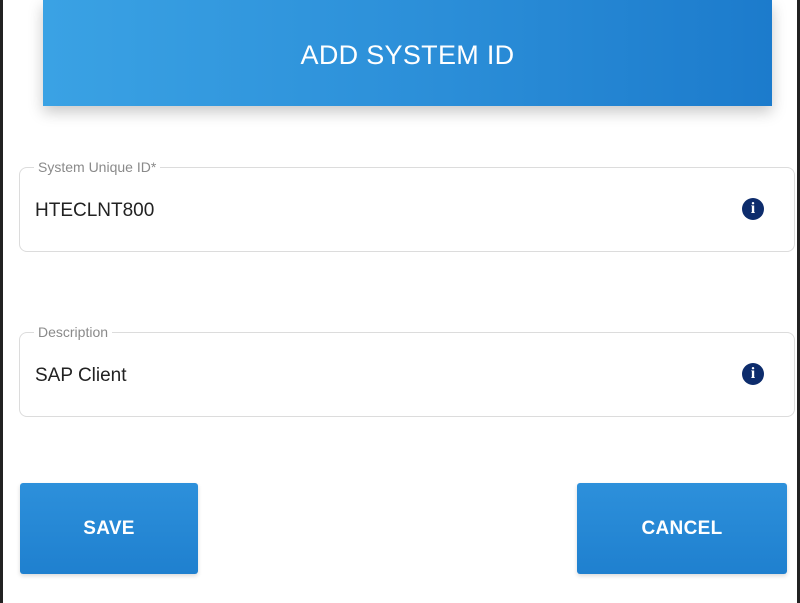  What do you see at coordinates (682, 528) in the screenshot?
I see `cancel-button: CANCEL` at bounding box center [682, 528].